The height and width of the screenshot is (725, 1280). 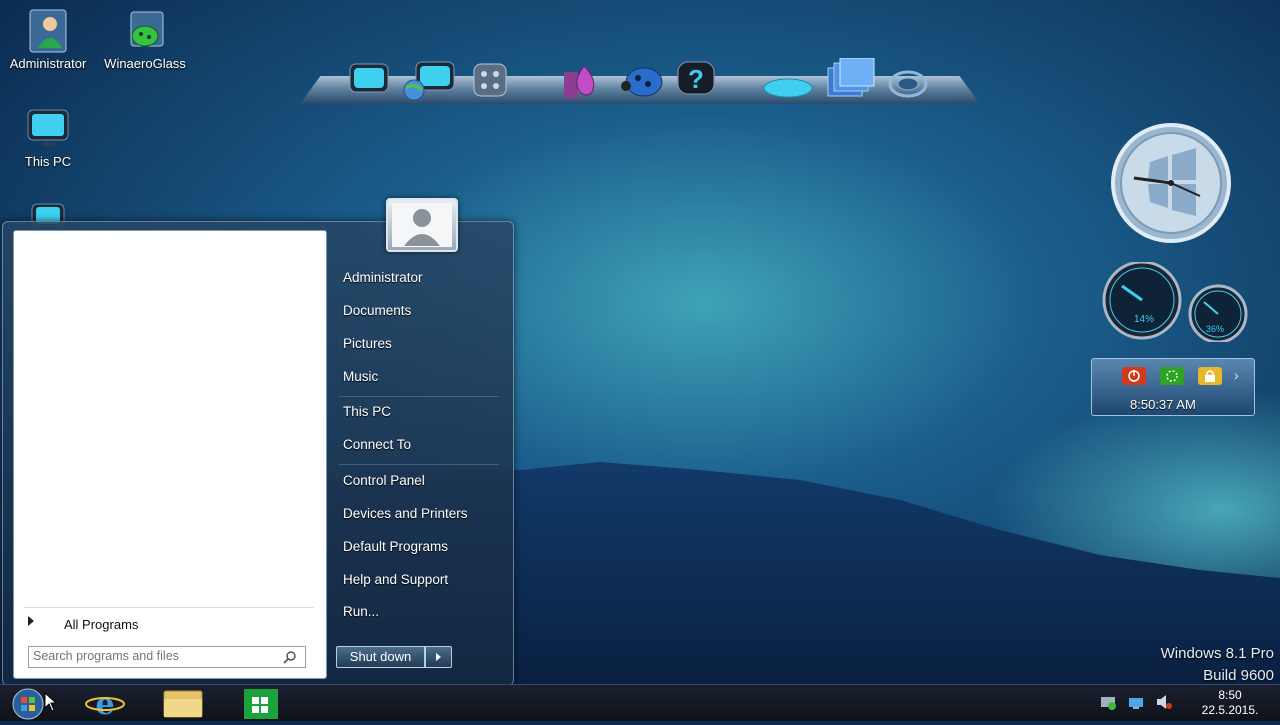 What do you see at coordinates (48, 30) in the screenshot?
I see `user-folder-icon` at bounding box center [48, 30].